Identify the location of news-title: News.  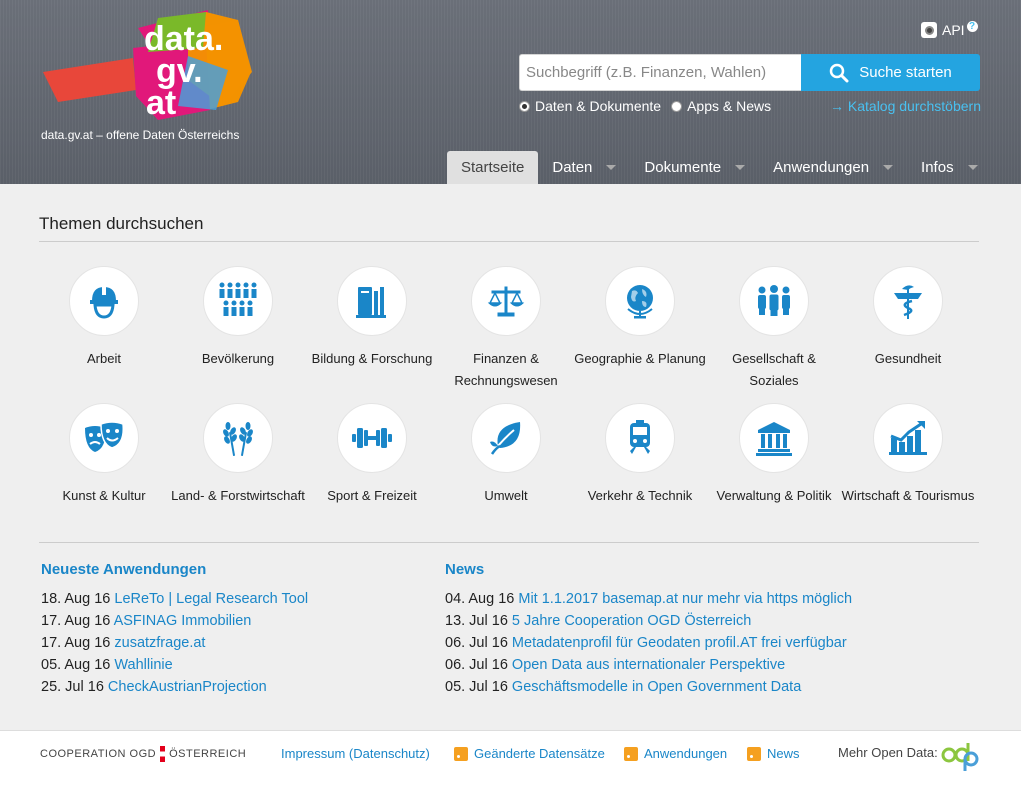
(464, 569).